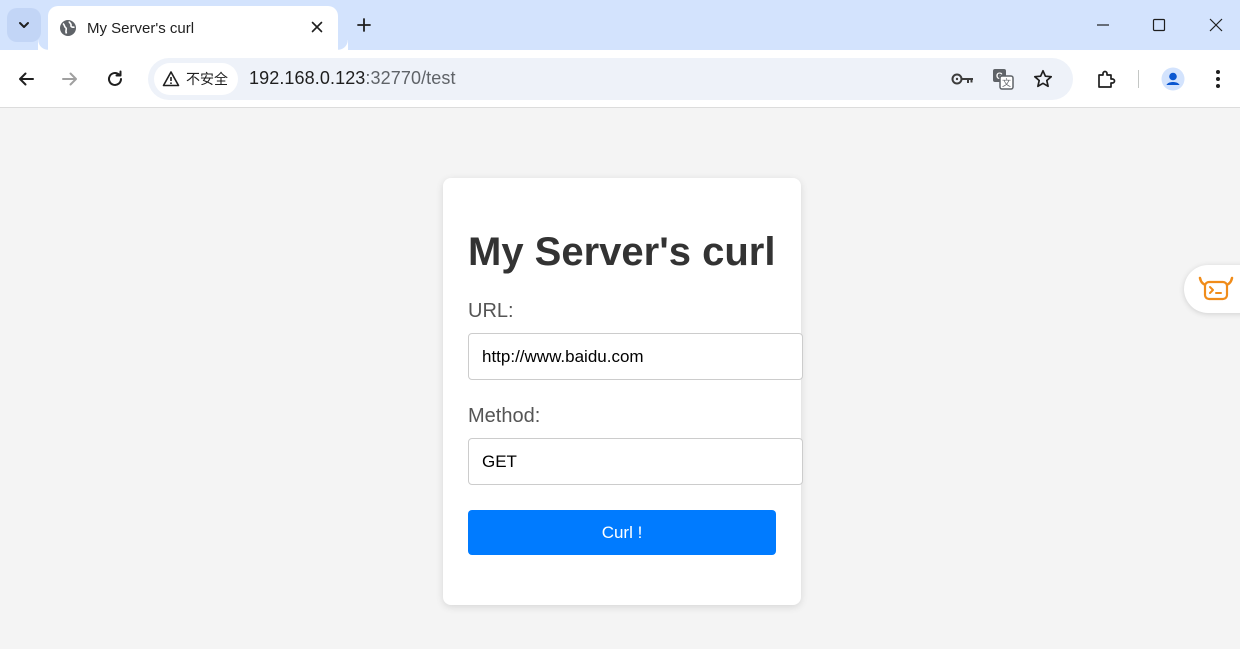 This screenshot has width=1240, height=649. Describe the element at coordinates (207, 79) in the screenshot. I see `security-label: 不安全` at that location.